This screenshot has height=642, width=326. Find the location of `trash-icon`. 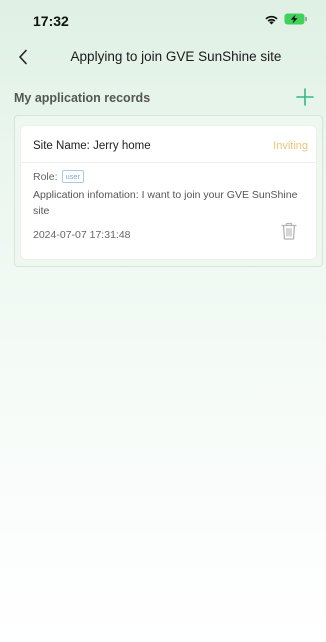

trash-icon is located at coordinates (289, 233).